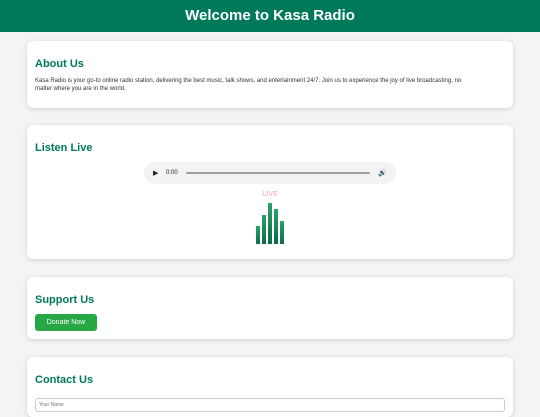 The width and height of the screenshot is (540, 417). Describe the element at coordinates (270, 308) in the screenshot. I see `support-section: Support Us Donate Now` at that location.